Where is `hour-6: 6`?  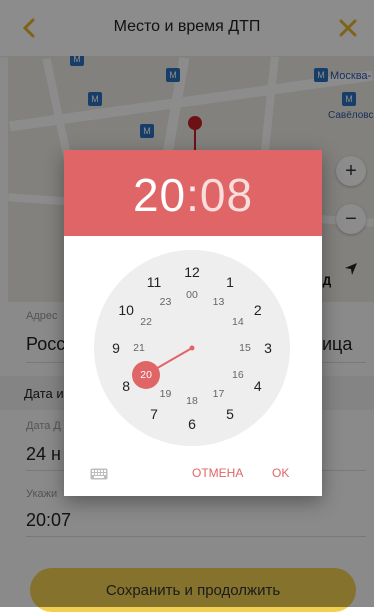
hour-6: 6 is located at coordinates (192, 424).